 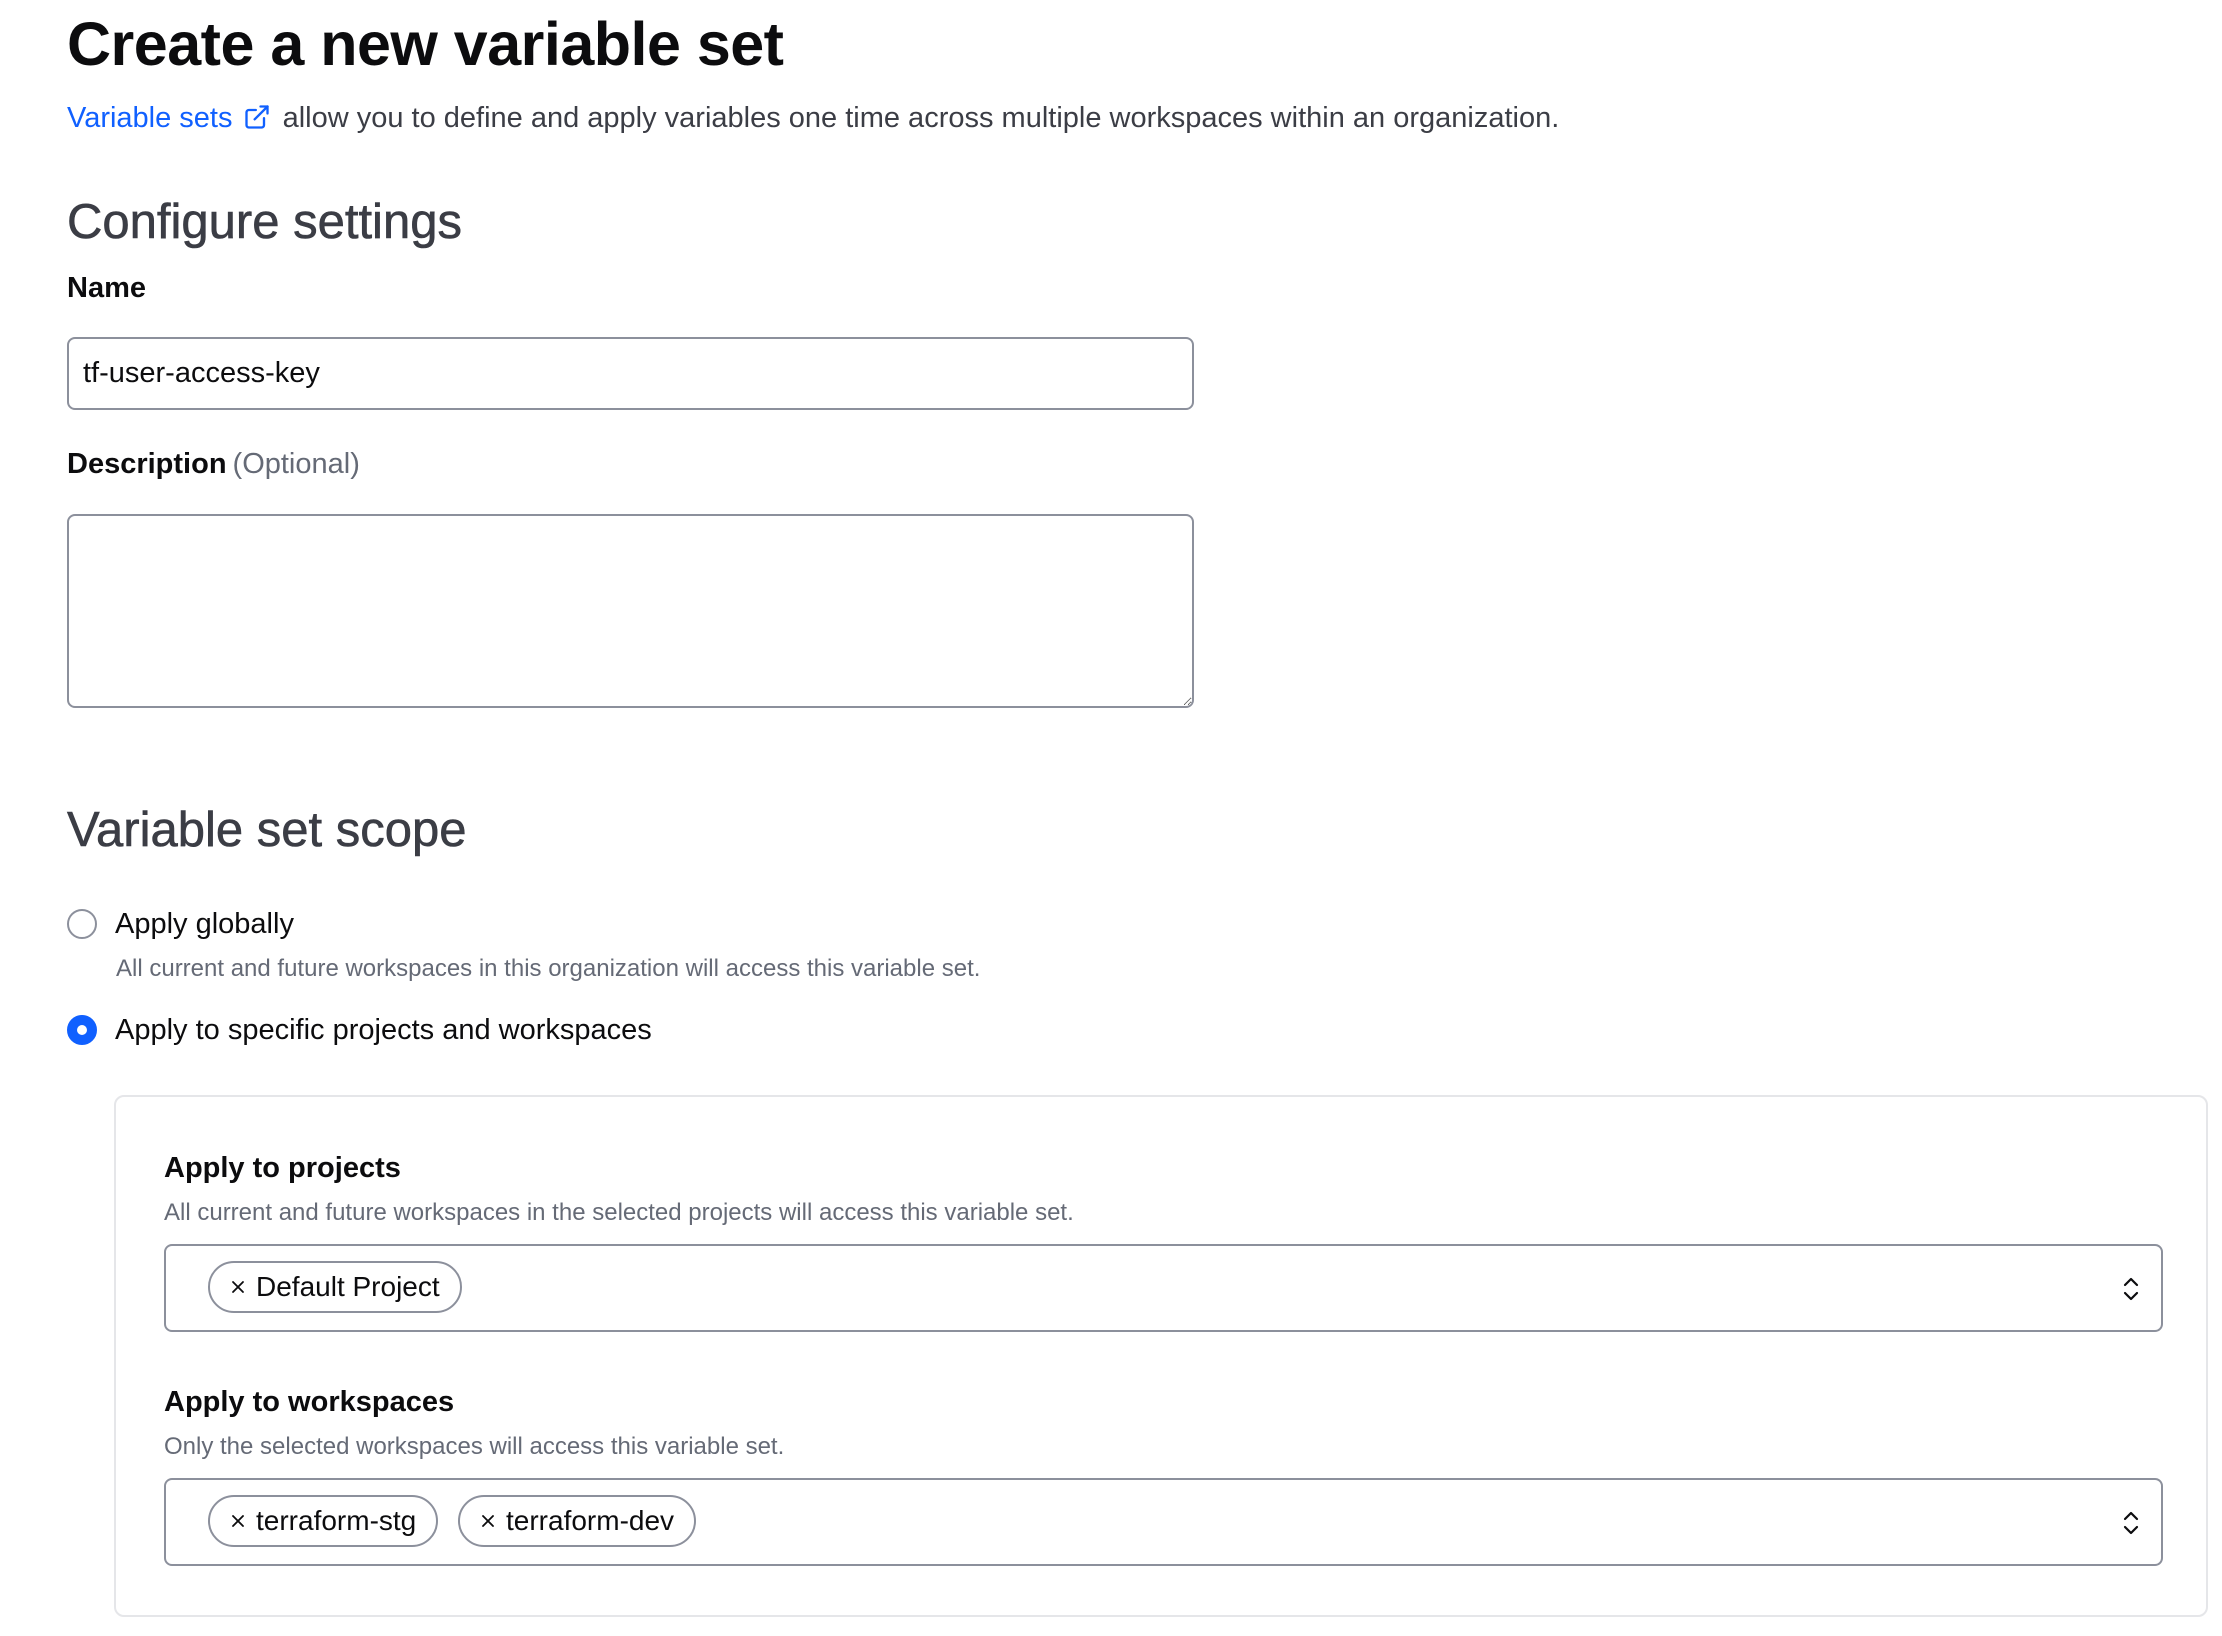 I want to click on workspace-chip: terraform-stg, so click(x=323, y=1521).